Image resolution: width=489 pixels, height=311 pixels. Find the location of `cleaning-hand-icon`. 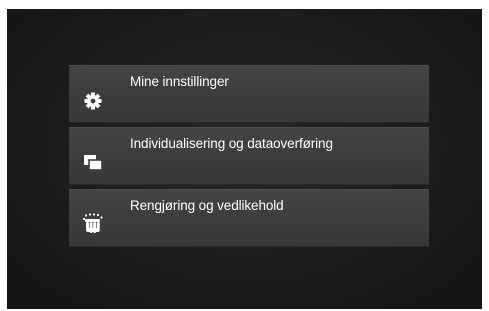

cleaning-hand-icon is located at coordinates (93, 224).